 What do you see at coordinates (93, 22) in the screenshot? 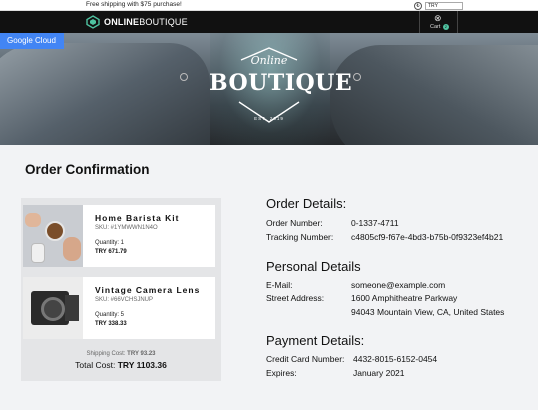
I see `boutique-logo-icon` at bounding box center [93, 22].